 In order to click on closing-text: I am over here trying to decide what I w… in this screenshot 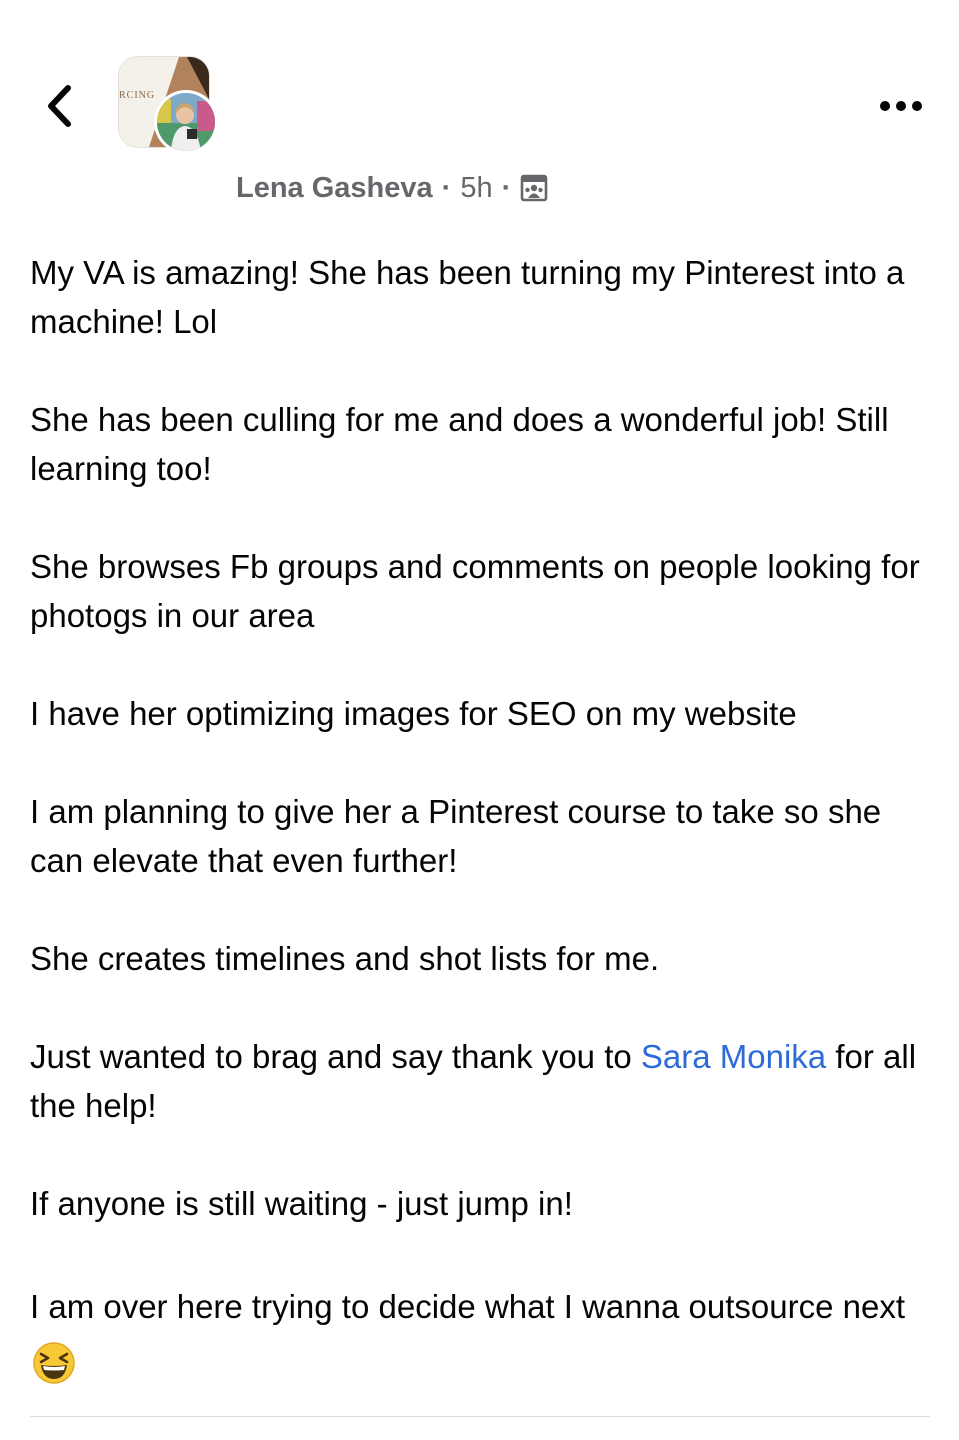, I will do `click(467, 1306)`.